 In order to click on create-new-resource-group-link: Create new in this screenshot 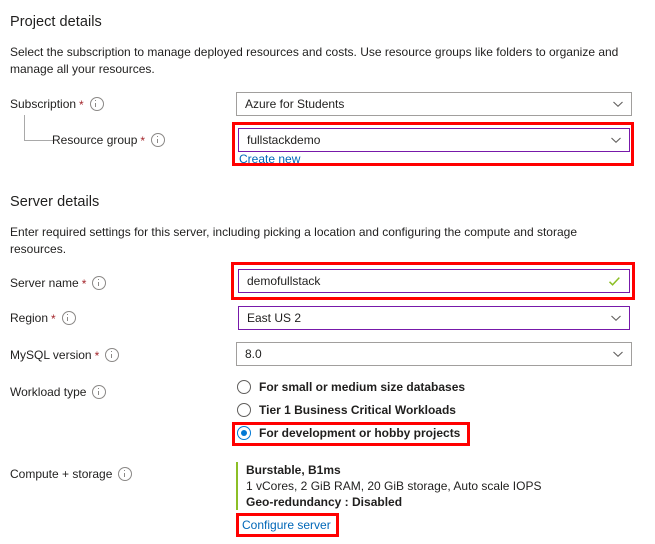, I will do `click(269, 159)`.